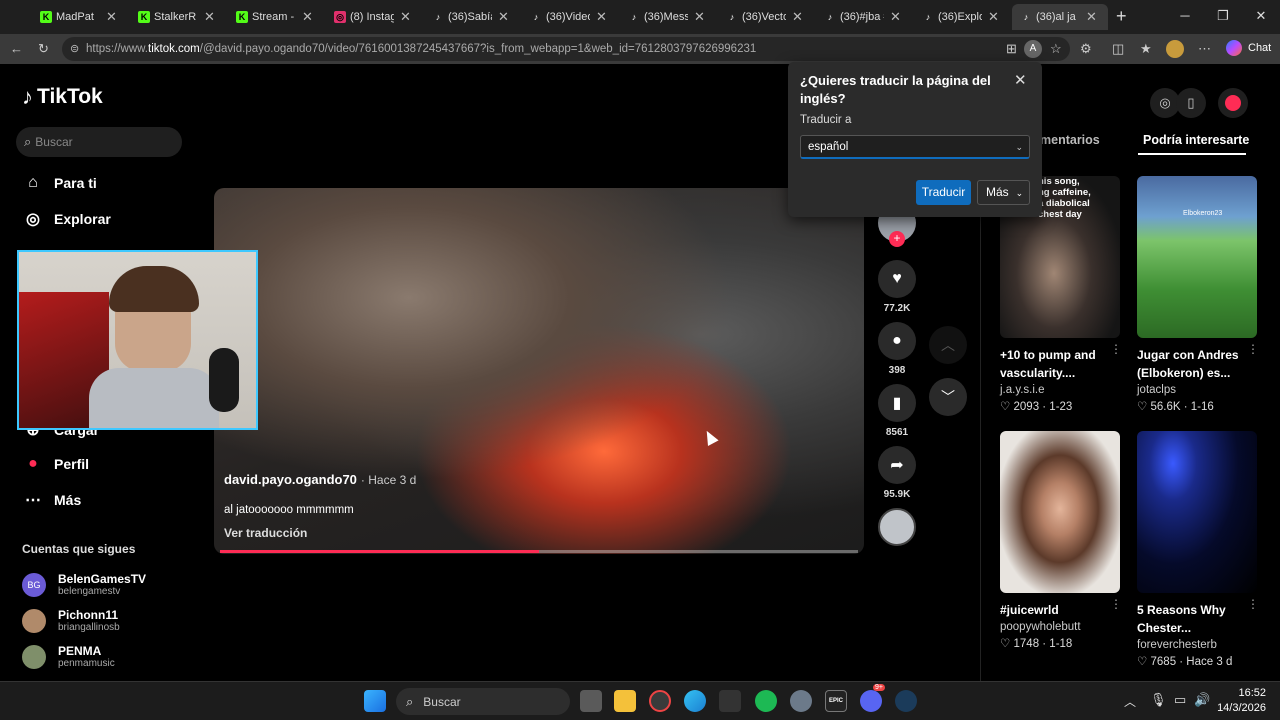 The width and height of the screenshot is (1280, 720). I want to click on user-avatar, so click(1233, 103).